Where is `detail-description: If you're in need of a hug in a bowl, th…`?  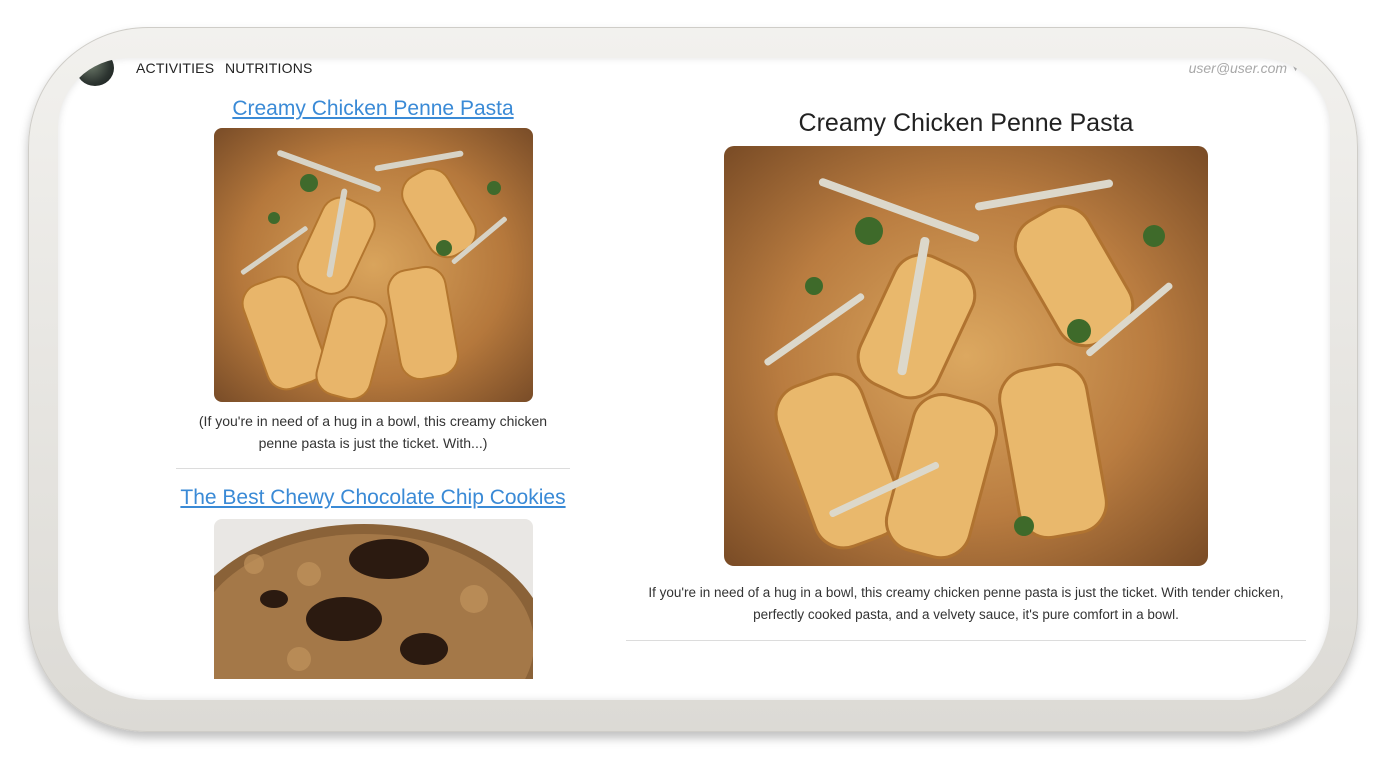 detail-description: If you're in need of a hug in a bowl, th… is located at coordinates (966, 603).